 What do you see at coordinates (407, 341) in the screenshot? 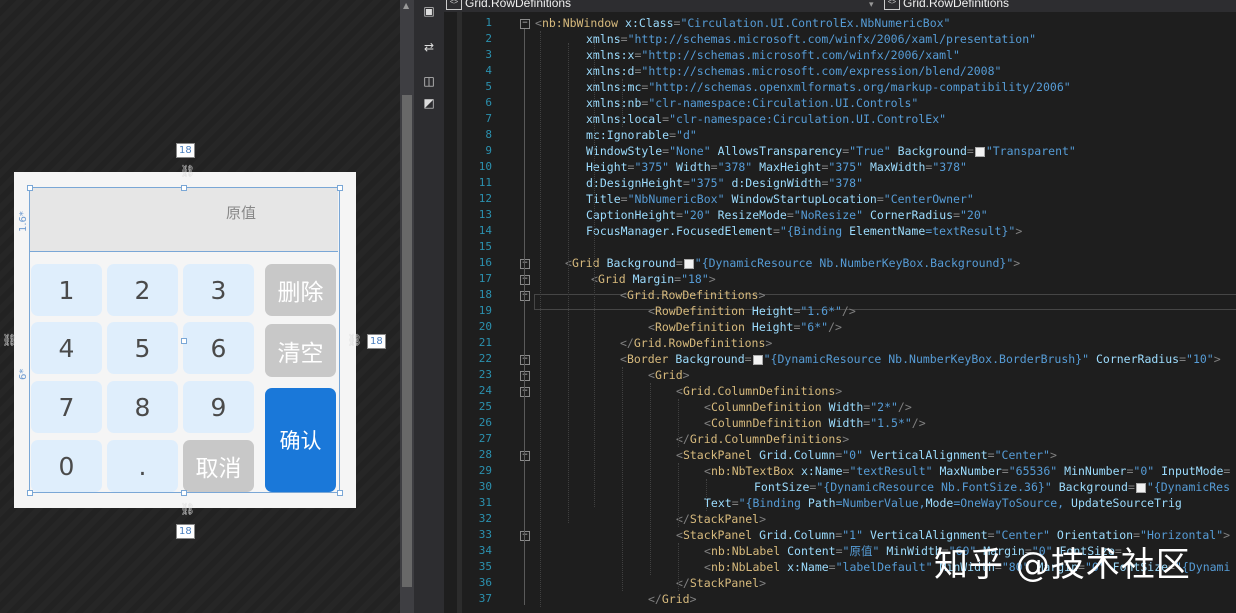
I see `scrollbar-thumb` at bounding box center [407, 341].